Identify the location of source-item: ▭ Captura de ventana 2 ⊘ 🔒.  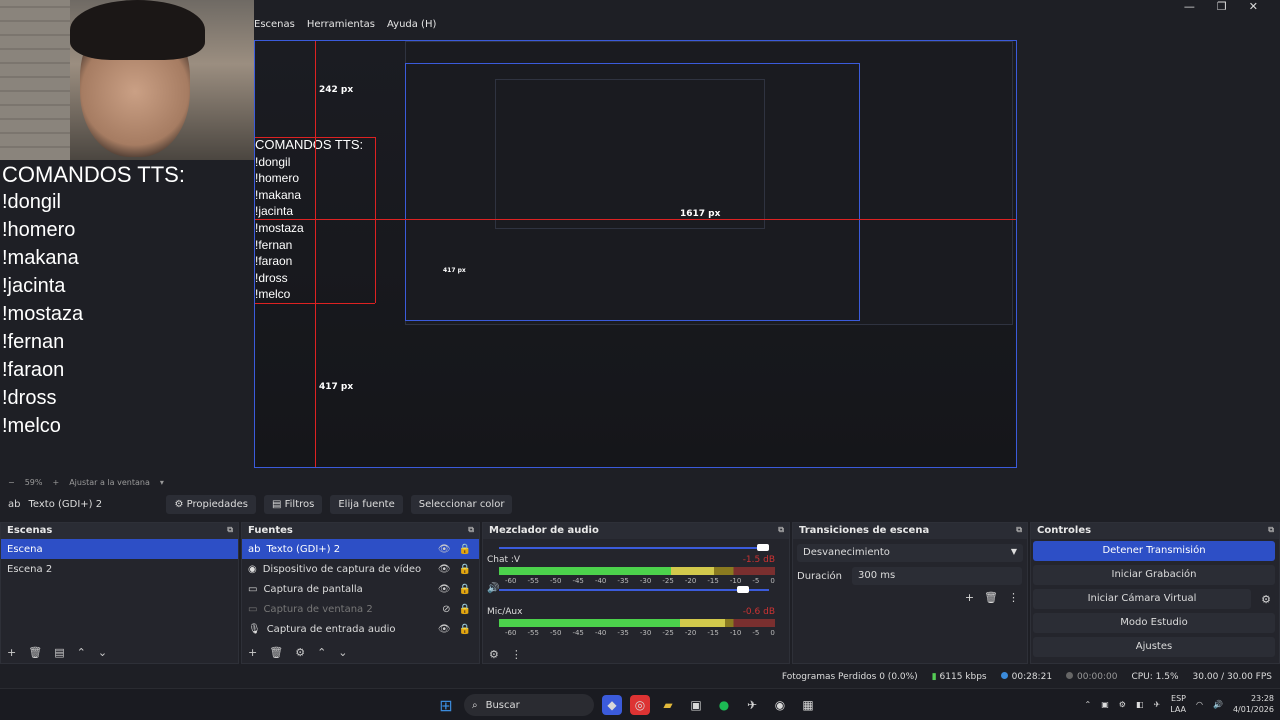
(360, 609).